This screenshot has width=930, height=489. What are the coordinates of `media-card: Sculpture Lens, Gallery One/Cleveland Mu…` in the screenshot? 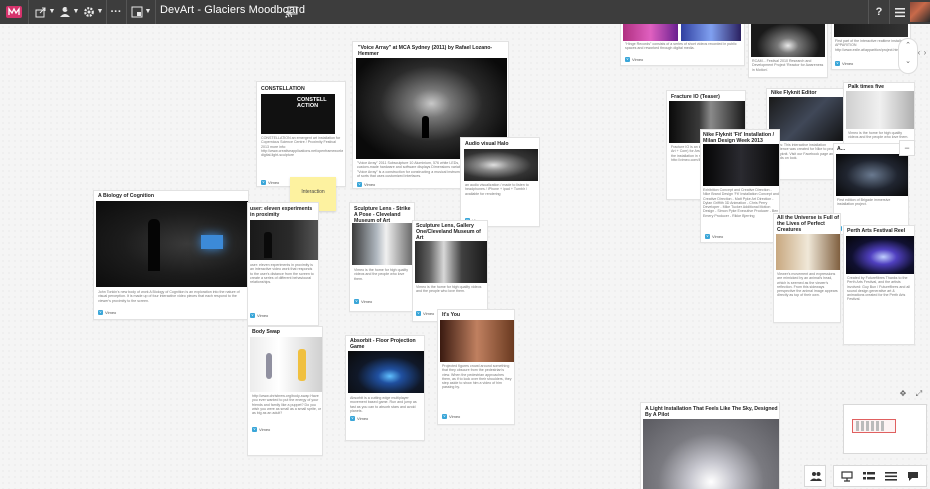 It's located at (450, 271).